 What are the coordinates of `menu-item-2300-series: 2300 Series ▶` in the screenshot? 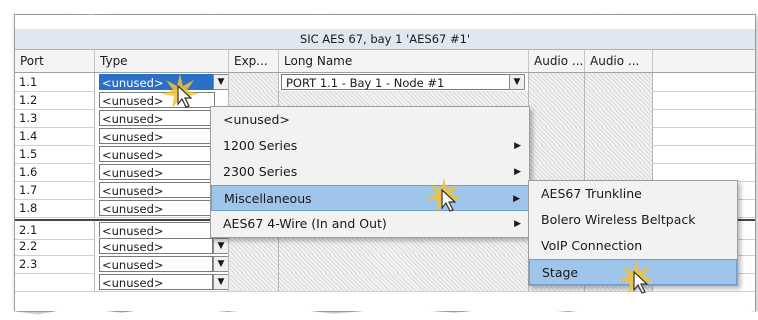 It's located at (370, 172).